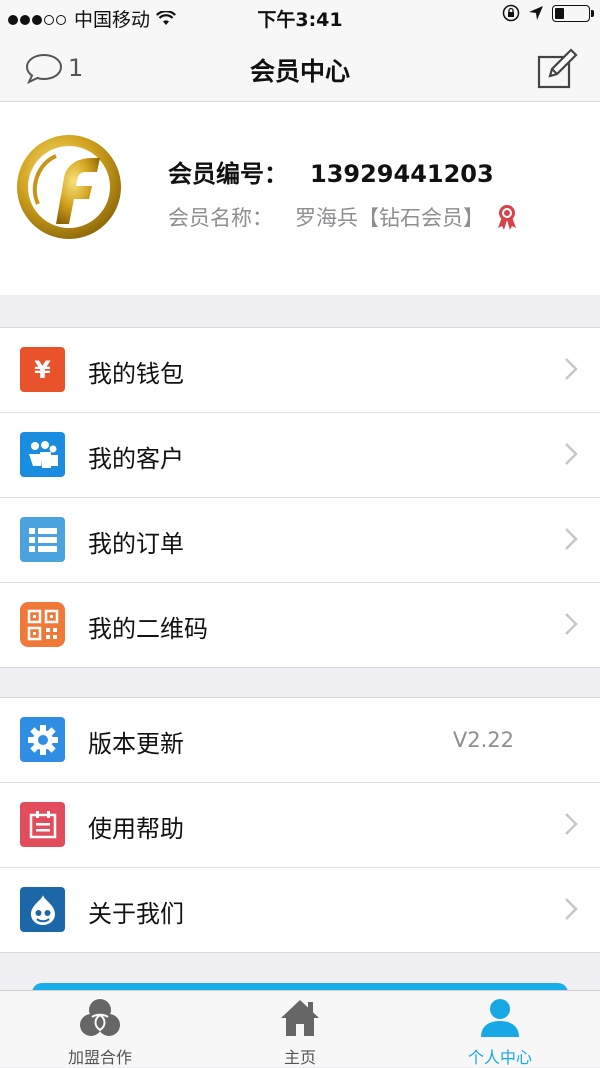 The width and height of the screenshot is (600, 1068). I want to click on menu-item-qrcode: 我的二维码, so click(300, 625).